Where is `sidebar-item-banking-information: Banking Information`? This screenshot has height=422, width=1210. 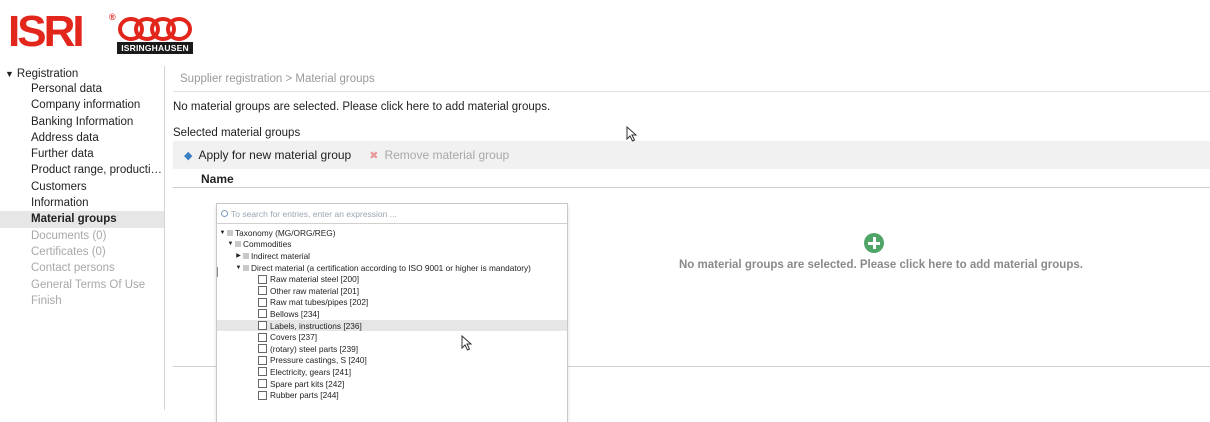 sidebar-item-banking-information: Banking Information is located at coordinates (82, 122).